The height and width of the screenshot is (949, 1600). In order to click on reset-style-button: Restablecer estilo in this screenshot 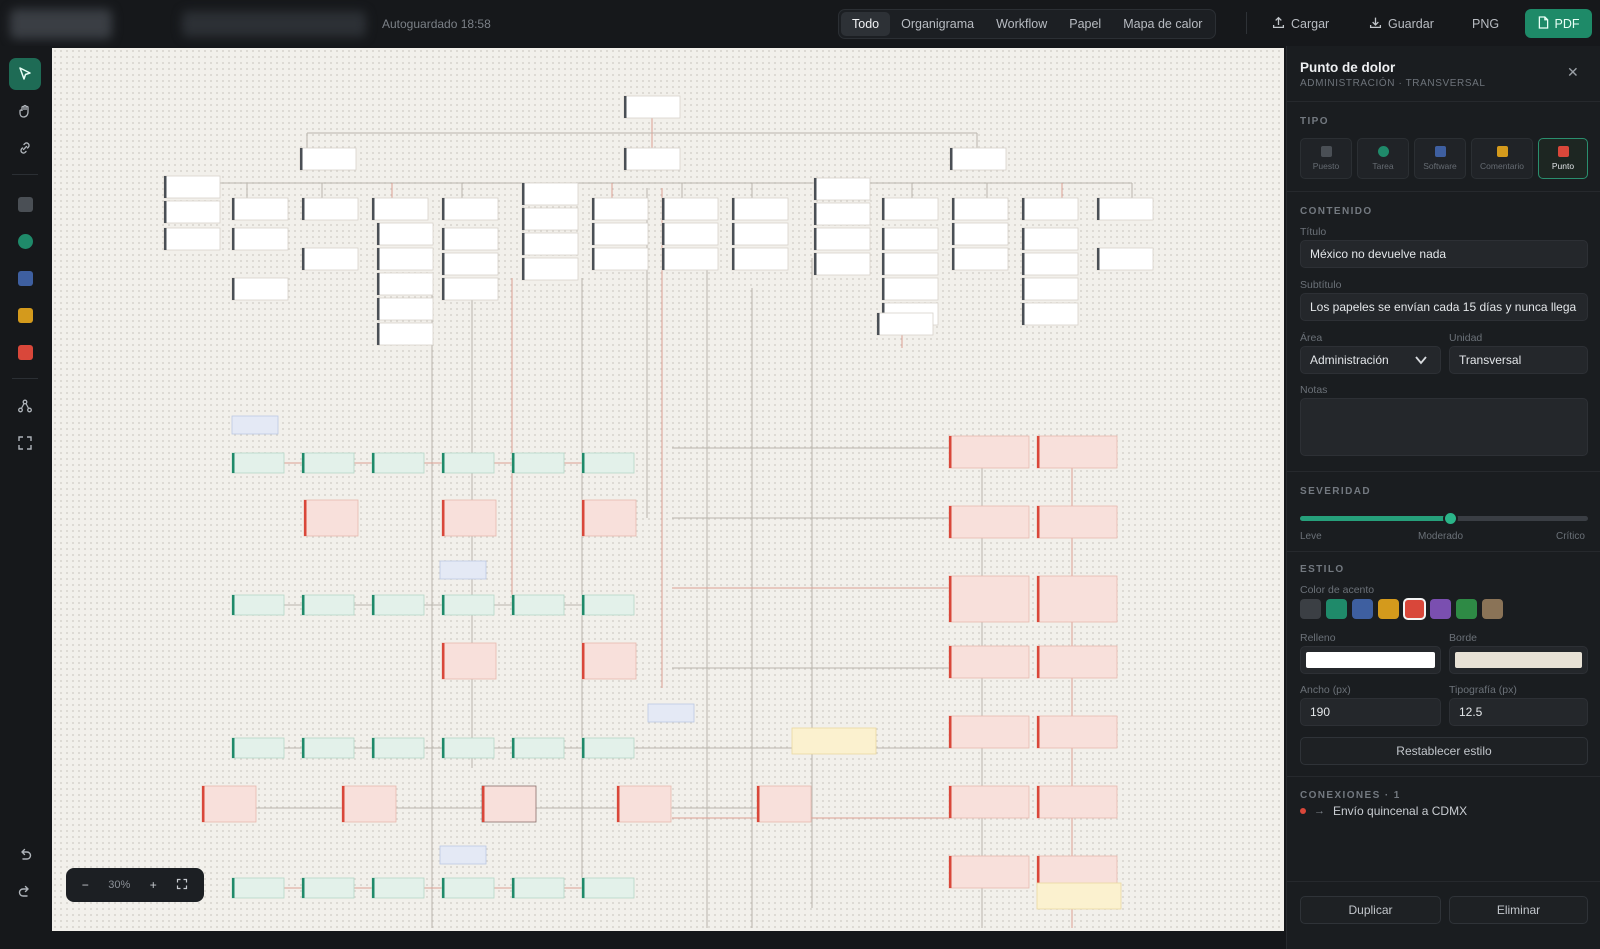, I will do `click(1444, 751)`.